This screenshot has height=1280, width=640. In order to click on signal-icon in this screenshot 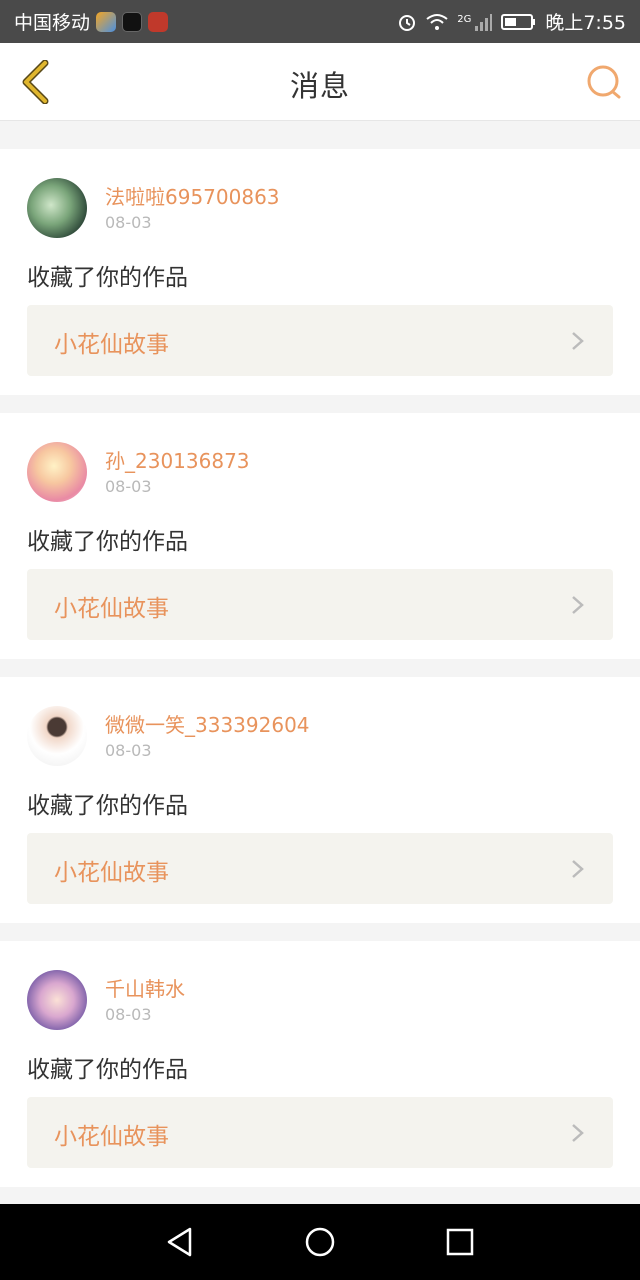, I will do `click(484, 22)`.